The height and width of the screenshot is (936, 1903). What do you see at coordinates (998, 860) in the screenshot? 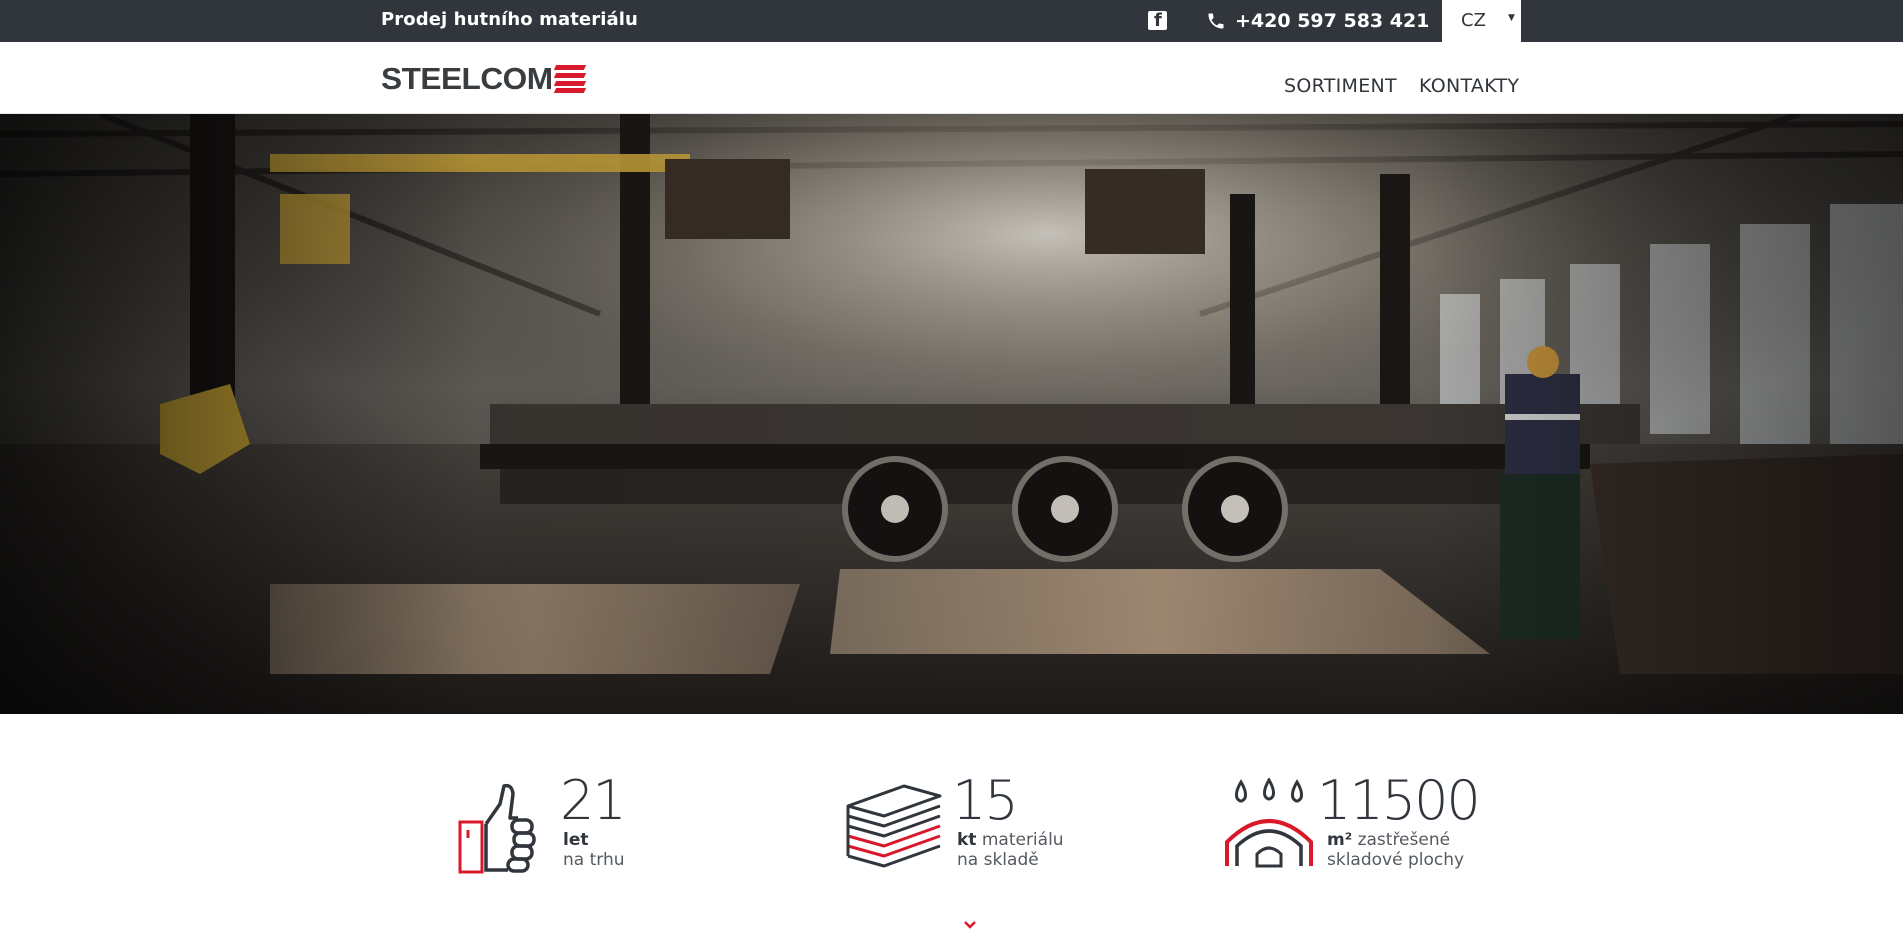
I see `stat-label-2: na skladě` at bounding box center [998, 860].